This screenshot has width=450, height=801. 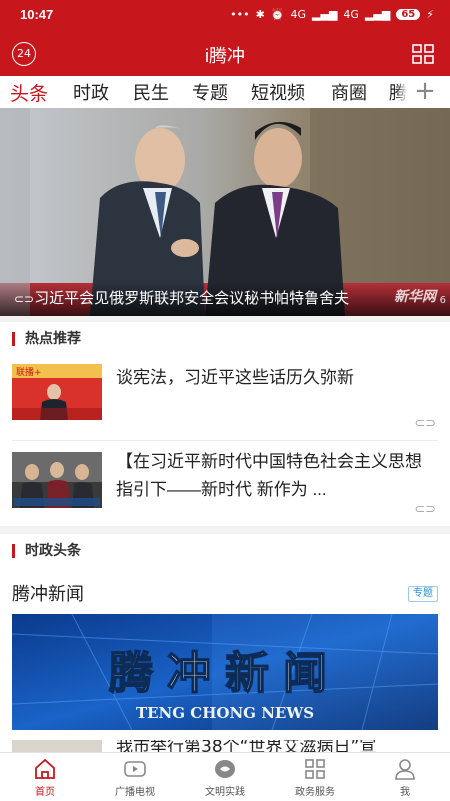 I want to click on more-dots-icon: •••, so click(x=240, y=14).